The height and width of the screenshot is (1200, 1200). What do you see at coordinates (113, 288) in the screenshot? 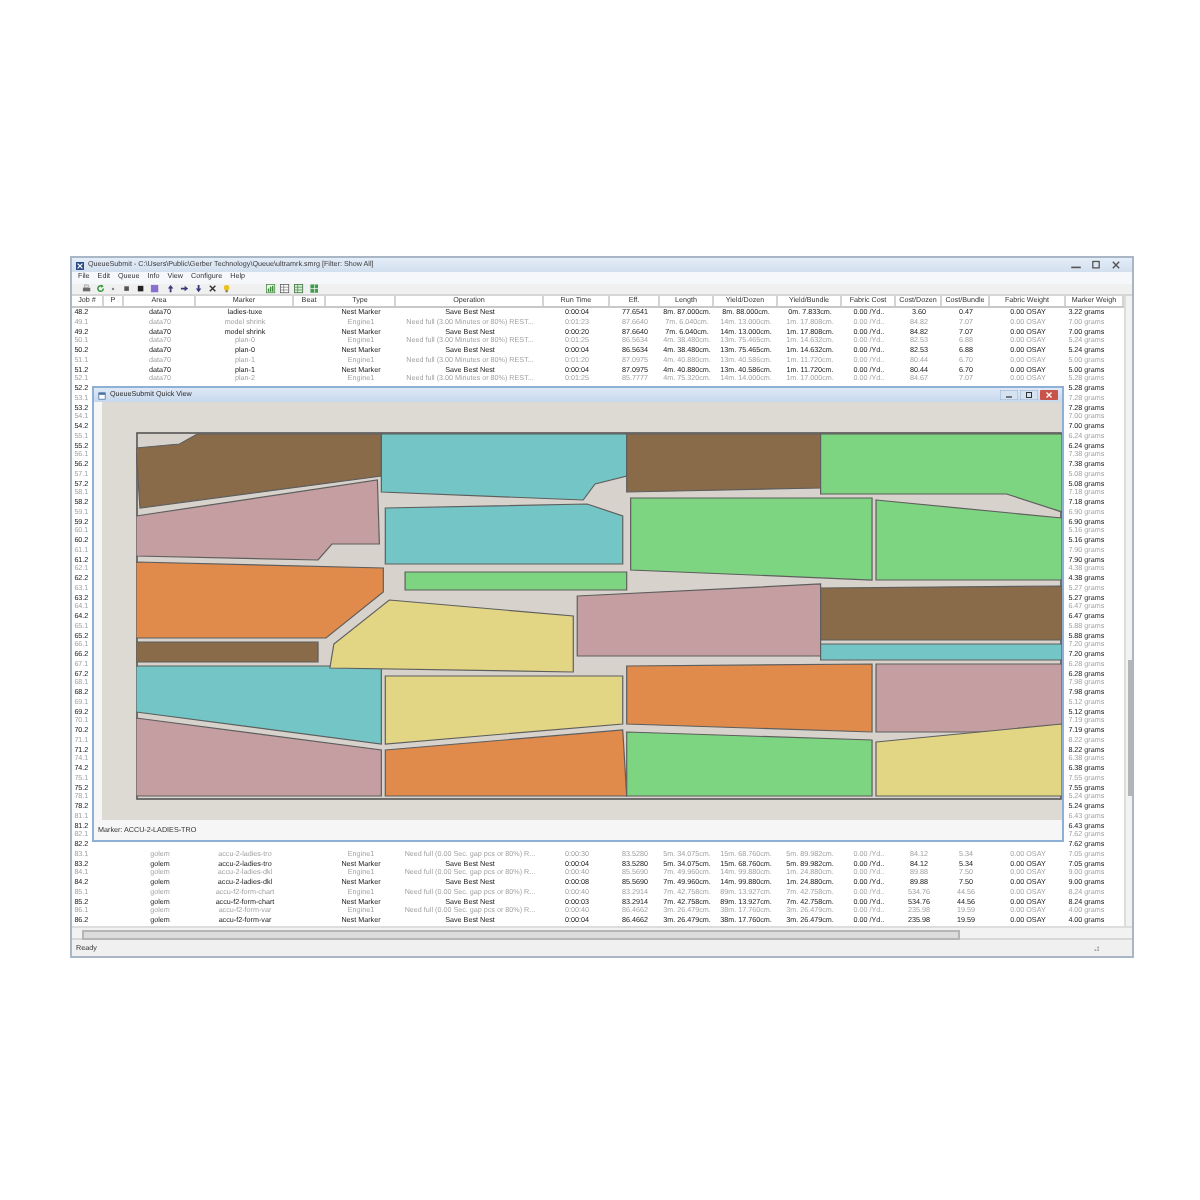
I see `dot-icon` at bounding box center [113, 288].